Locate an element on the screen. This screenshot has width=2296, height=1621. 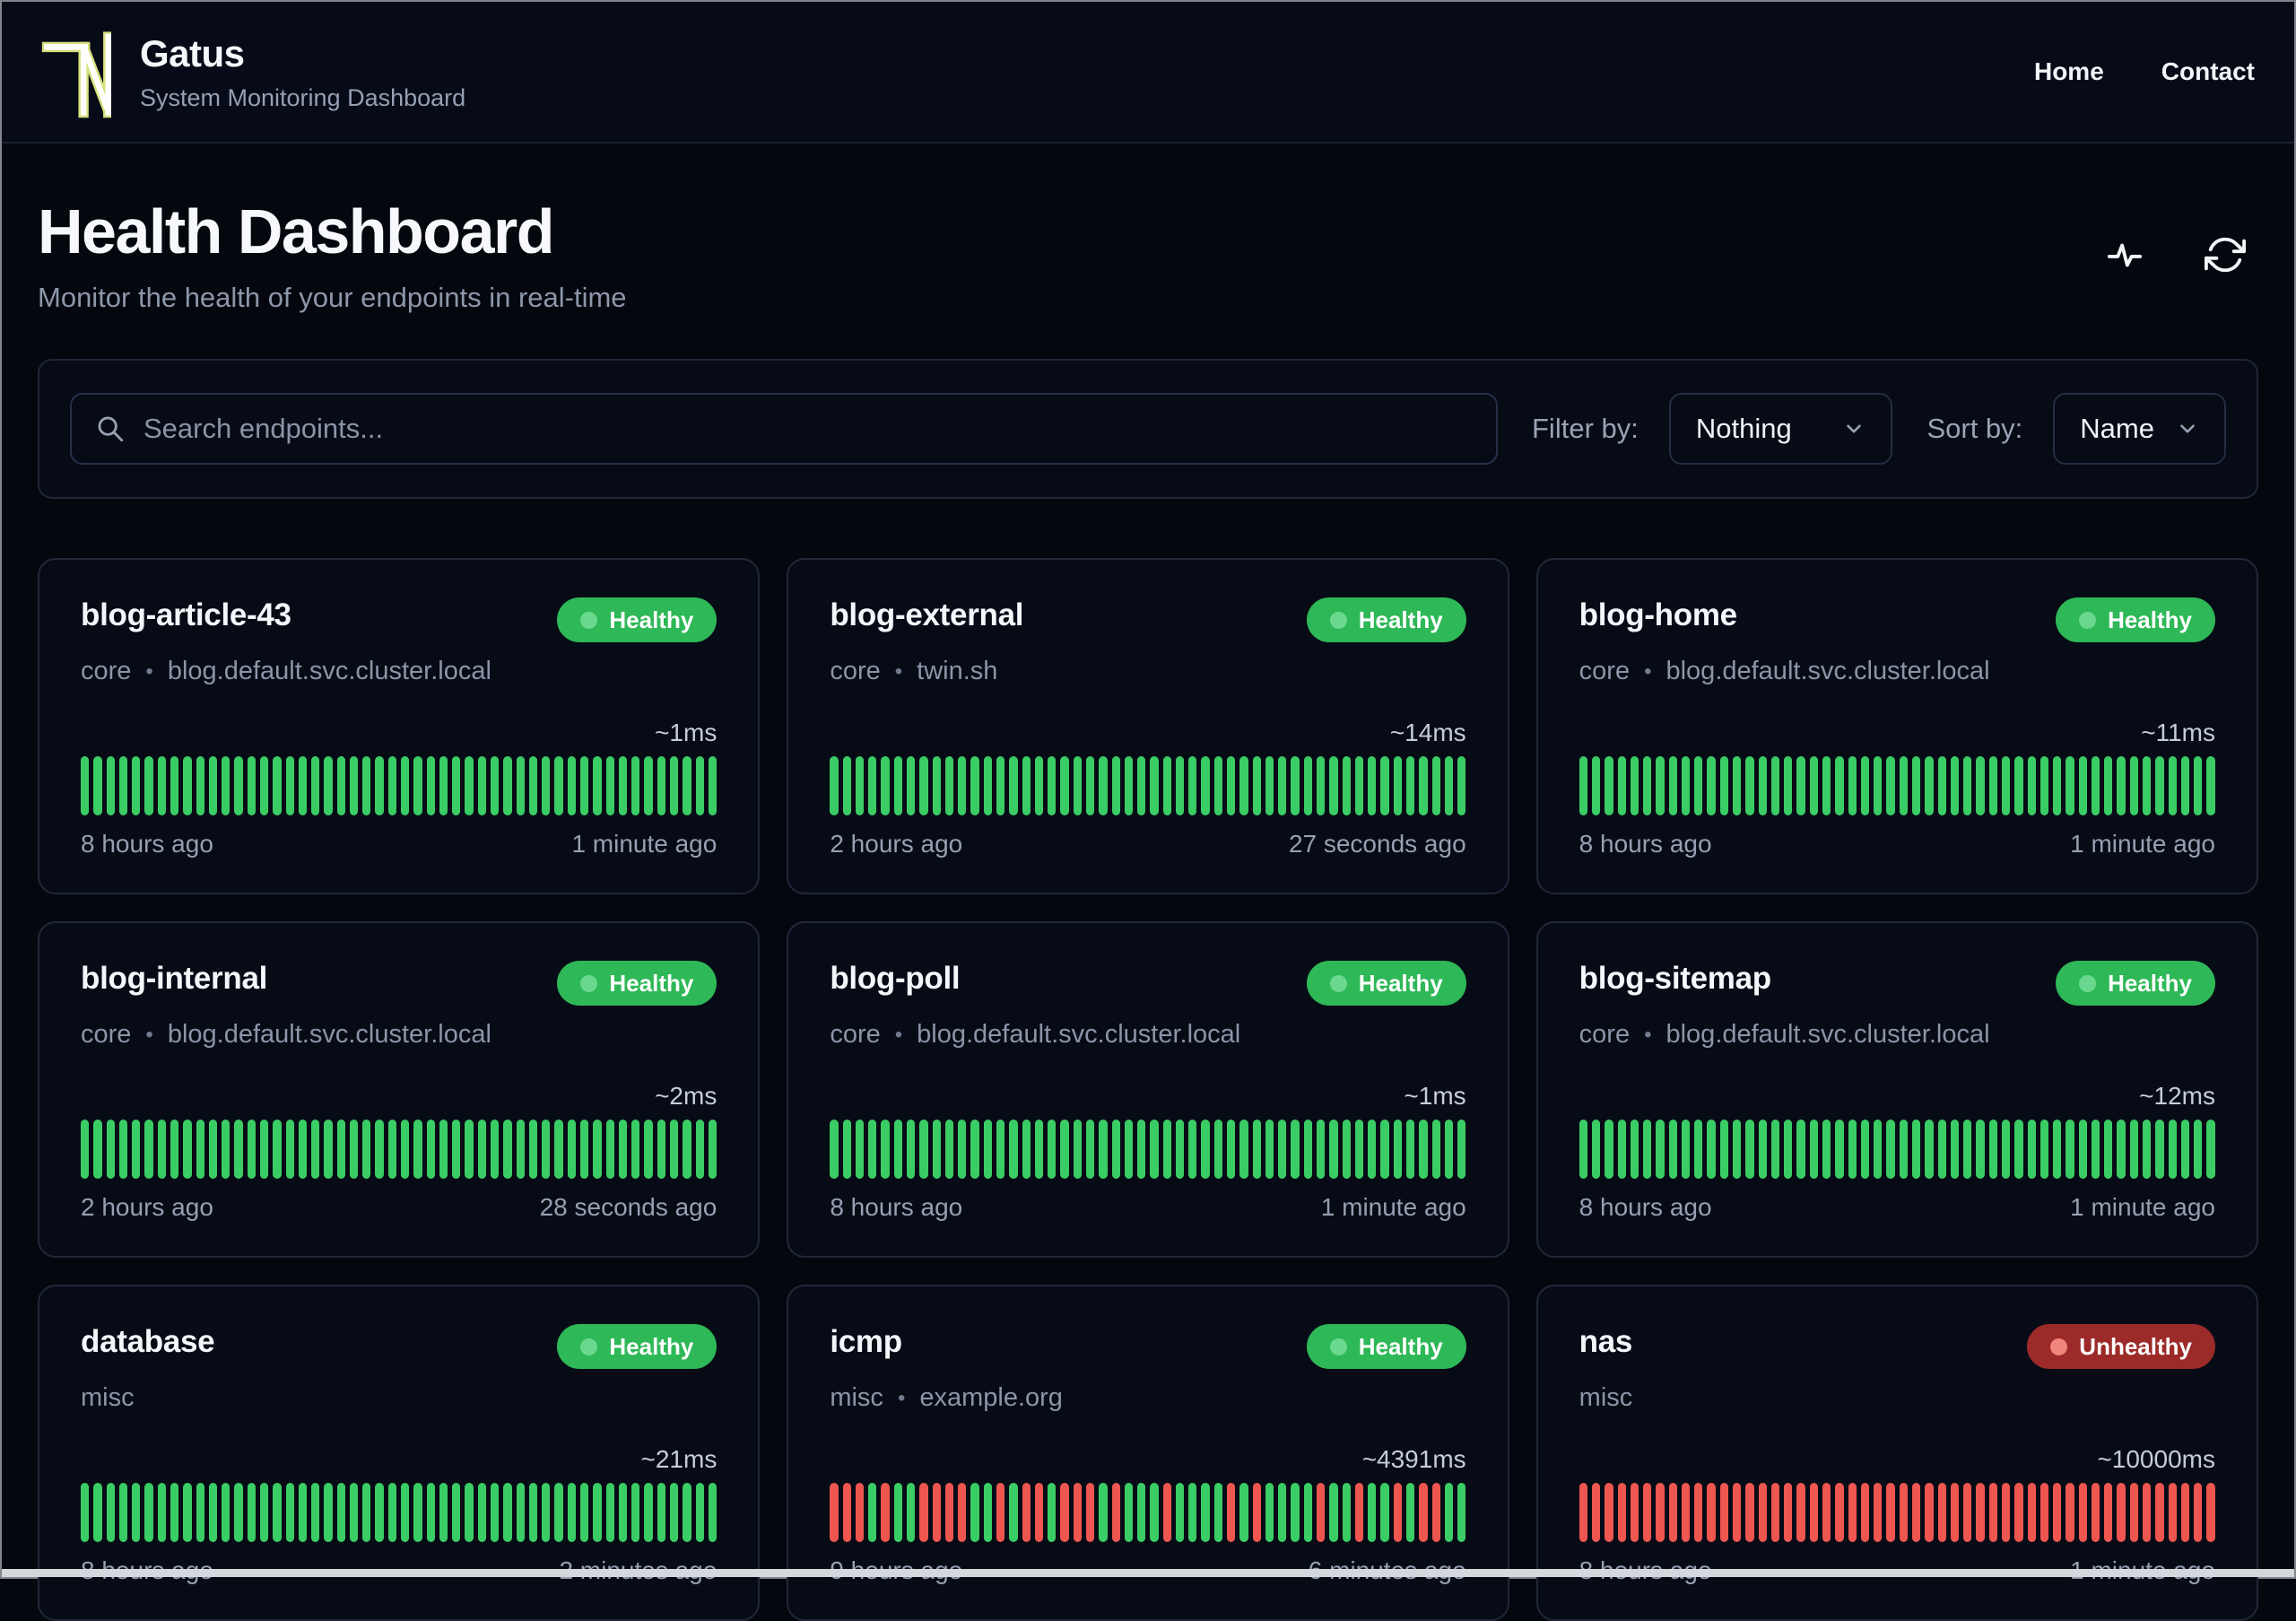
card-header: blog-sitemap Healthy is located at coordinates (1897, 983).